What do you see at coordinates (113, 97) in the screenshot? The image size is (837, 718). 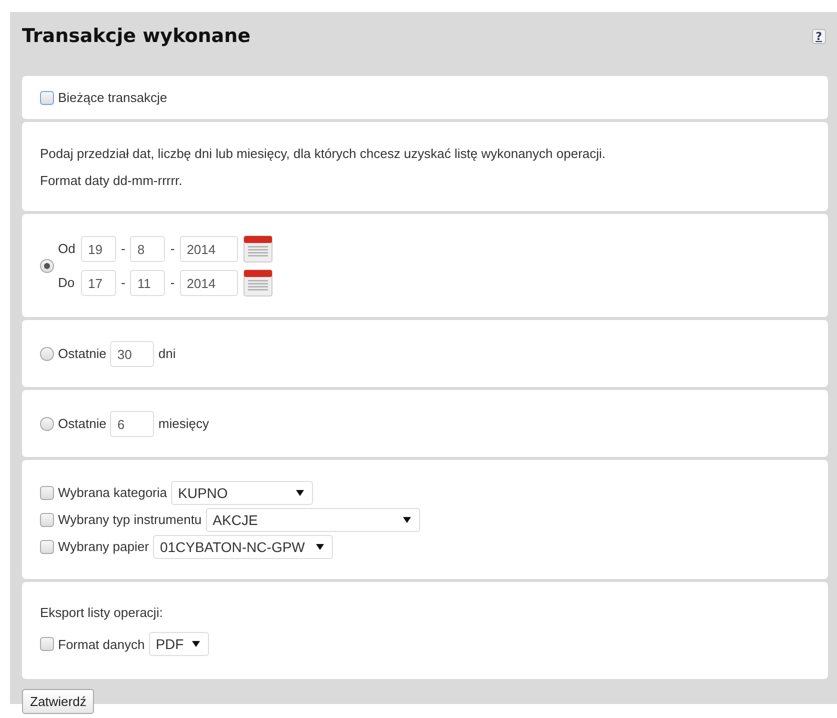 I see `checkbox-label: Bieżące transakcje` at bounding box center [113, 97].